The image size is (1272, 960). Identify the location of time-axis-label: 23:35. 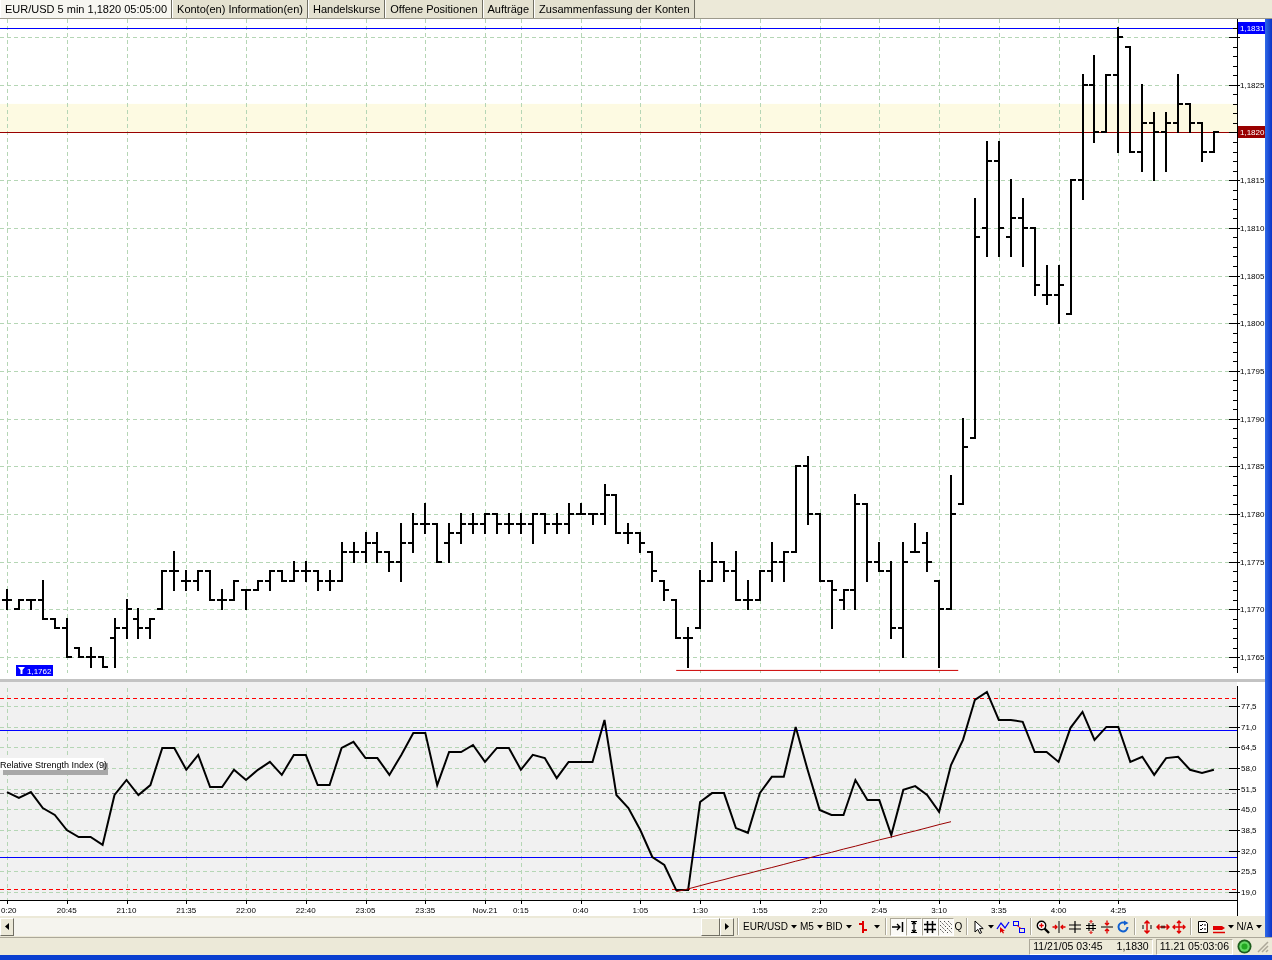
(425, 910).